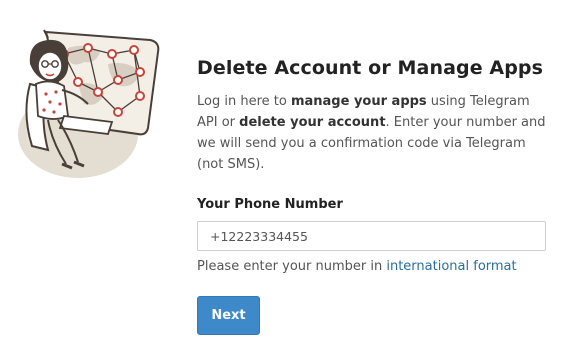 The image size is (571, 341). I want to click on woman-with-map-illustration, so click(92, 102).